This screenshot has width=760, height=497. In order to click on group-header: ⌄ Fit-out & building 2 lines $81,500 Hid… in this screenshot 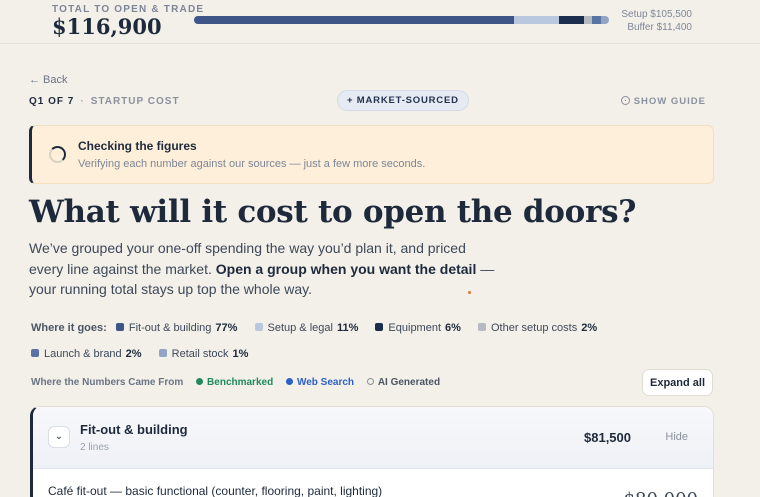, I will do `click(373, 438)`.